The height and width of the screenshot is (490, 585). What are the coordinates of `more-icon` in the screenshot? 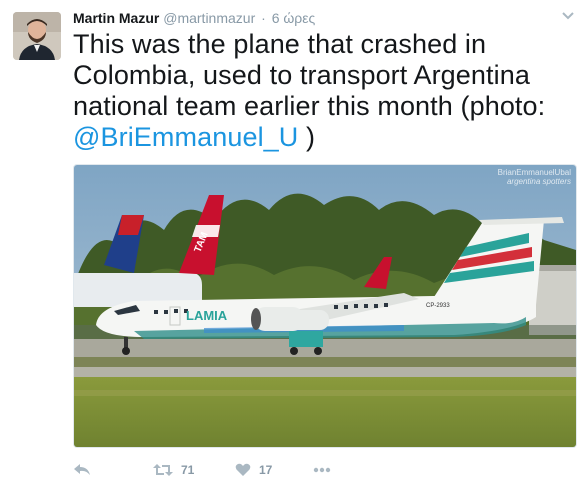 It's located at (322, 470).